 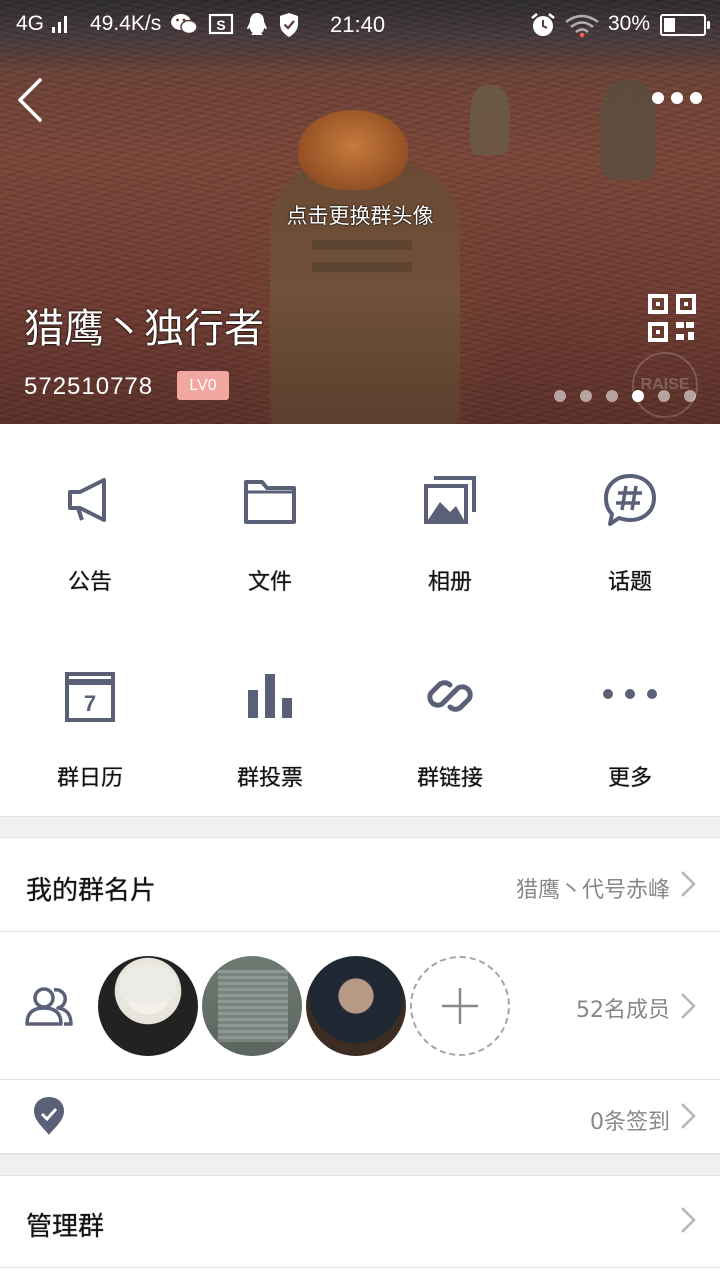 I want to click on battery-fill, so click(x=670, y=25).